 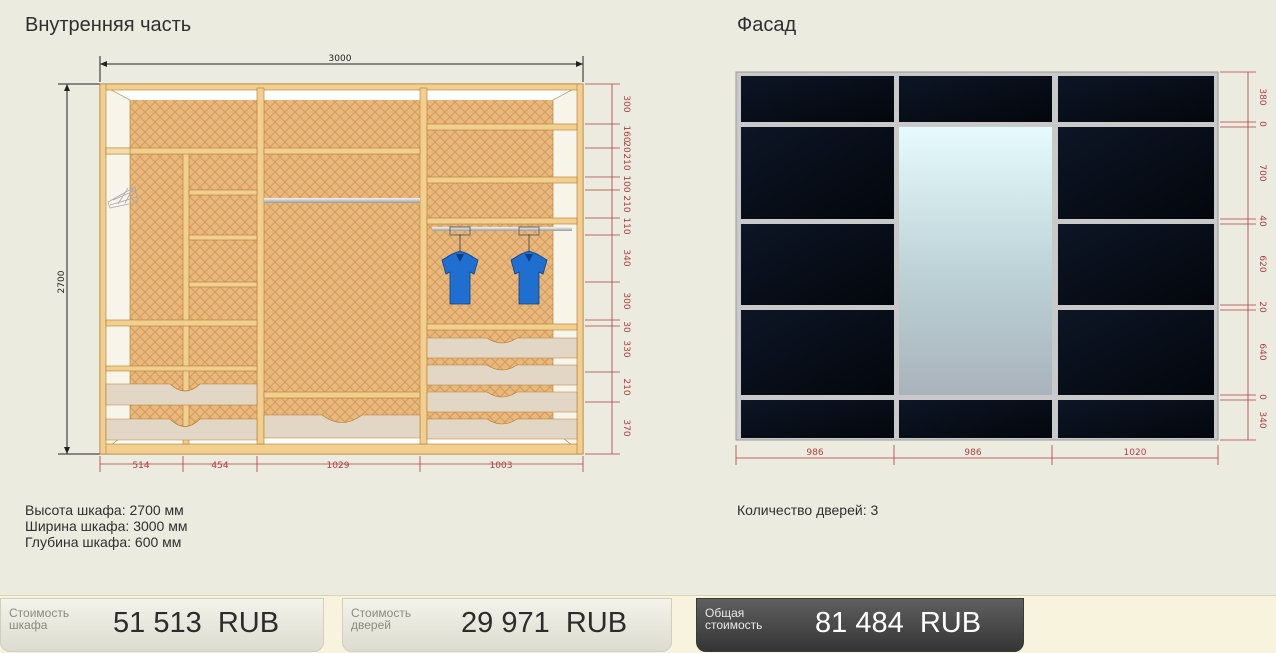 I want to click on cabinet-cost: Стоимость шкафа 51 513 RUB, so click(x=162, y=625).